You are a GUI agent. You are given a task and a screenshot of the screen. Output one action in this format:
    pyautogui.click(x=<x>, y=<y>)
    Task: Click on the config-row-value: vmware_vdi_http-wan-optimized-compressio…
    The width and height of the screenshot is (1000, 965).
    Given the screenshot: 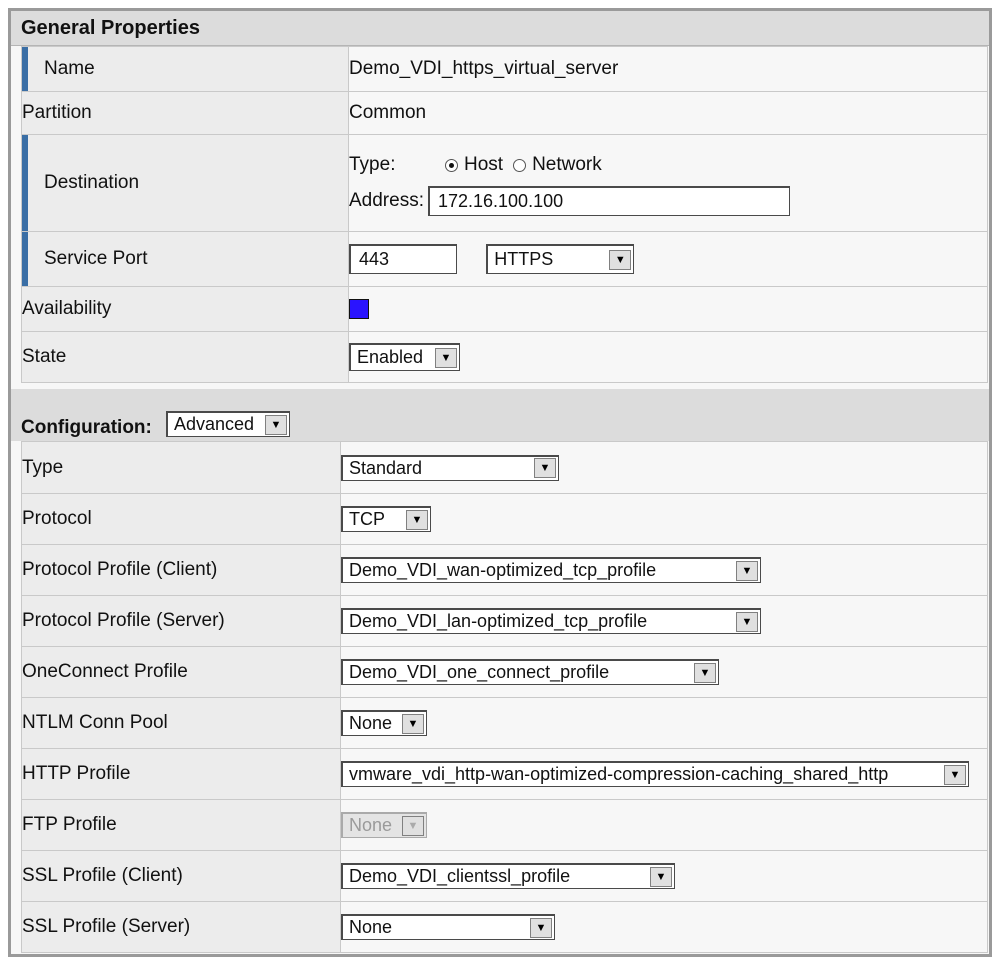 What is the action you would take?
    pyautogui.click(x=664, y=774)
    